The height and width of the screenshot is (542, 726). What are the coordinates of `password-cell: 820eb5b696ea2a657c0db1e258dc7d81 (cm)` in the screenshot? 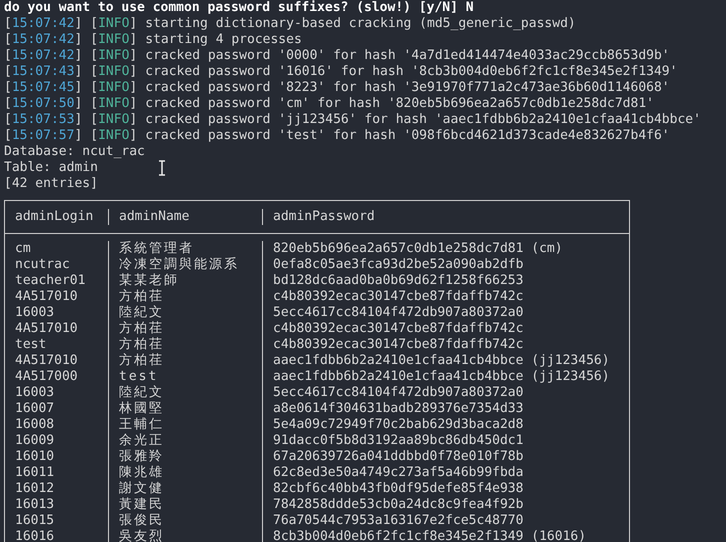 It's located at (418, 248).